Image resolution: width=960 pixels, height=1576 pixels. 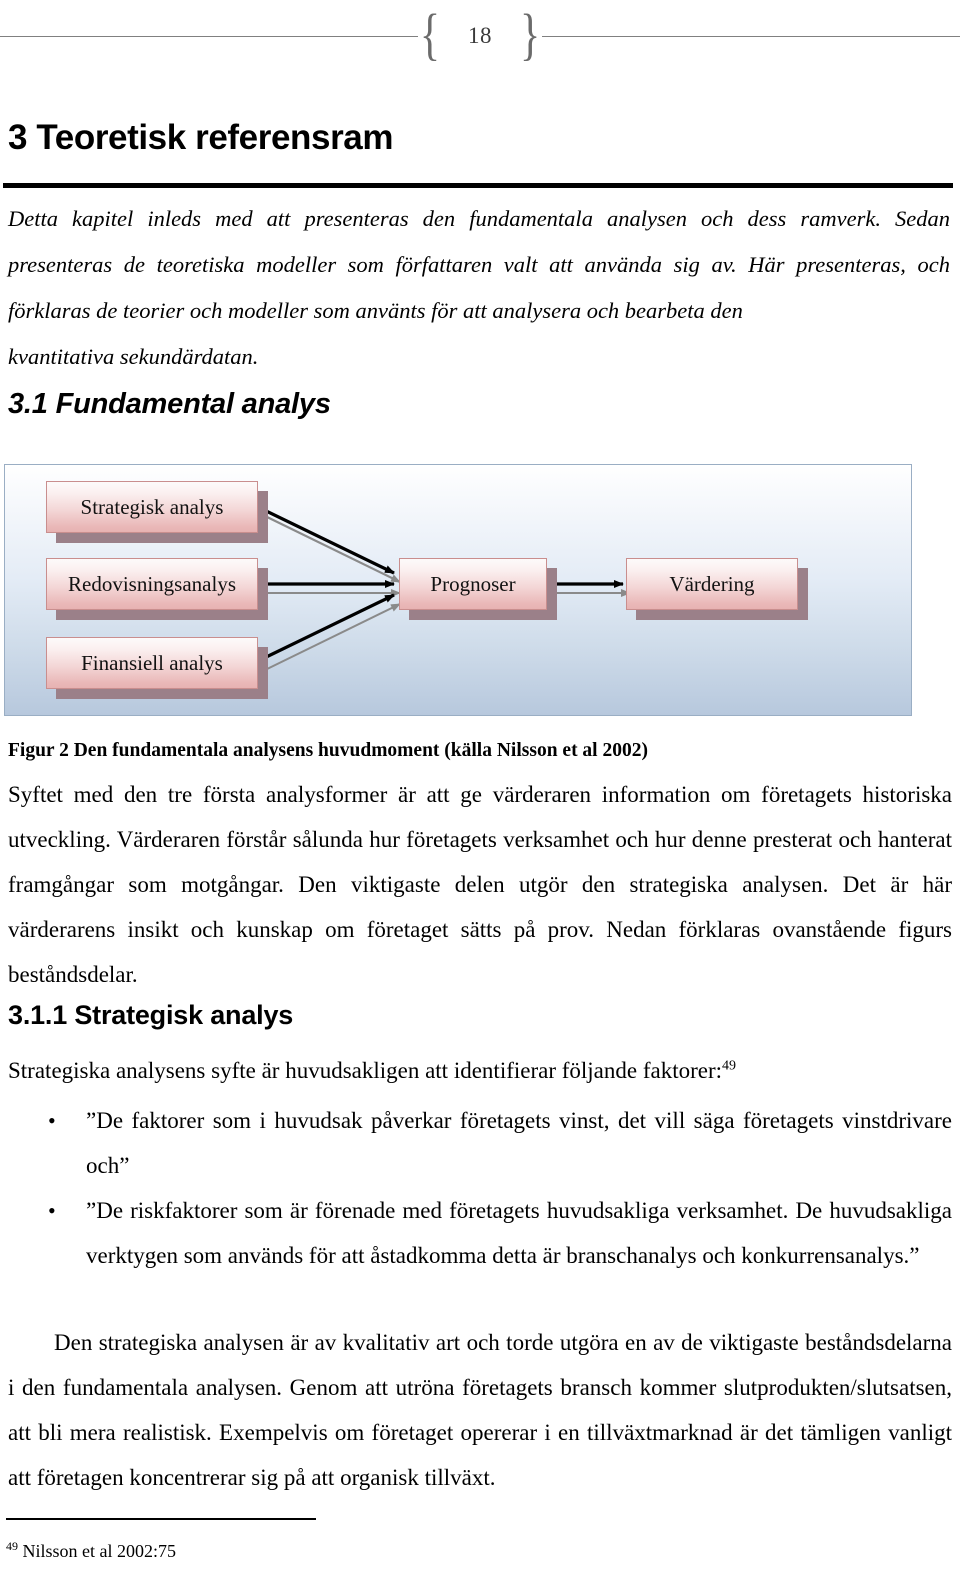 I want to click on footnote-marker-inline: 49, so click(x=729, y=1065).